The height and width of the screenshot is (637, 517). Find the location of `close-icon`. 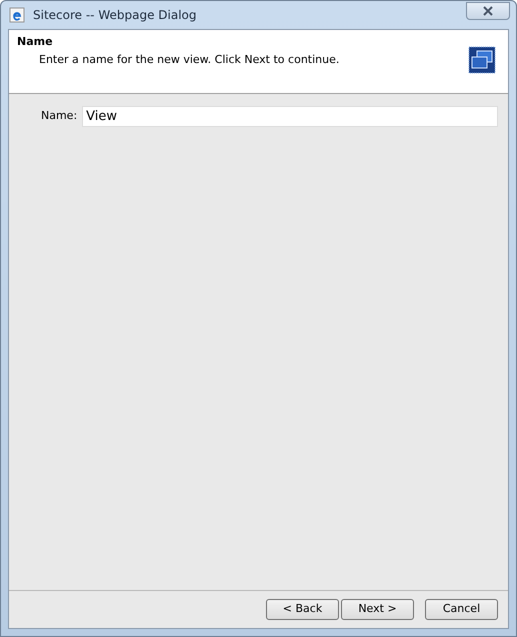

close-icon is located at coordinates (488, 11).